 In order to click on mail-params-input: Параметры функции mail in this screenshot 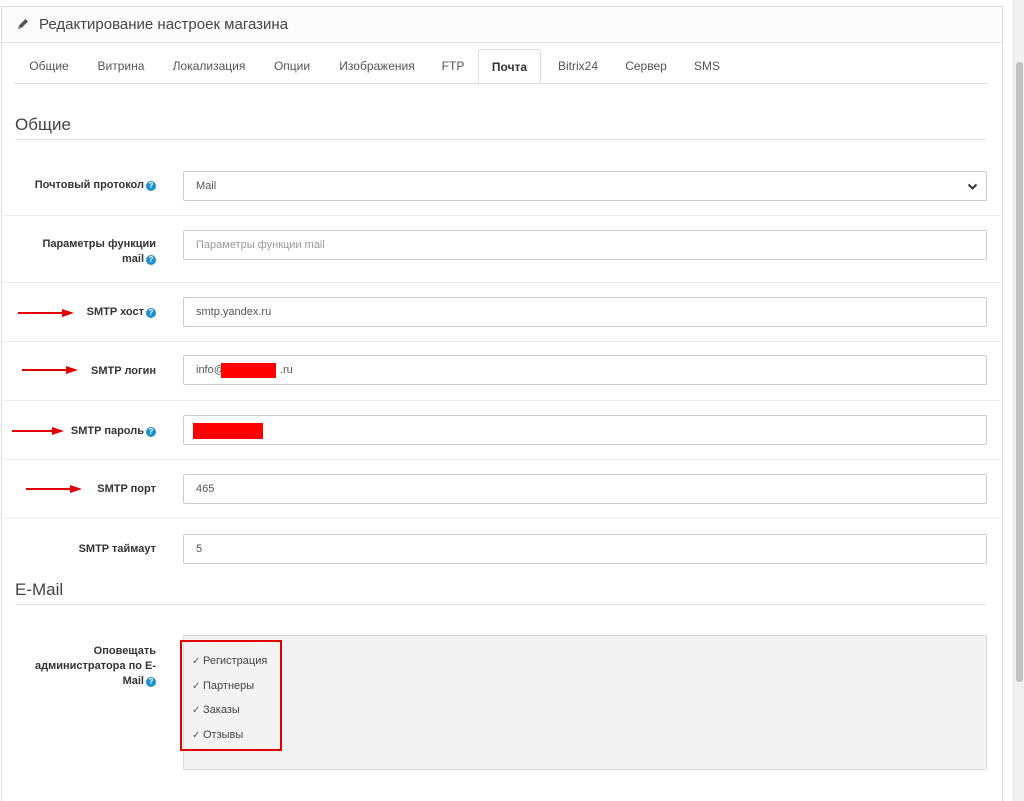, I will do `click(585, 245)`.